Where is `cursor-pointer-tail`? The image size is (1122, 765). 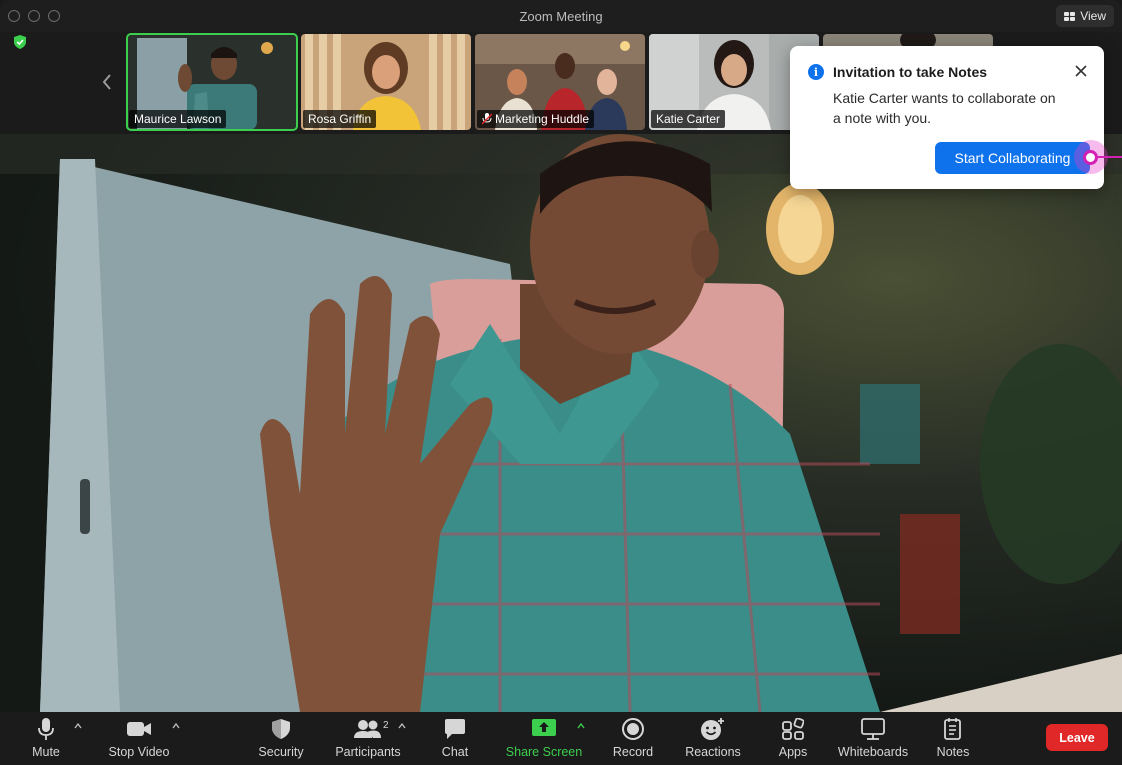
cursor-pointer-tail is located at coordinates (1110, 157).